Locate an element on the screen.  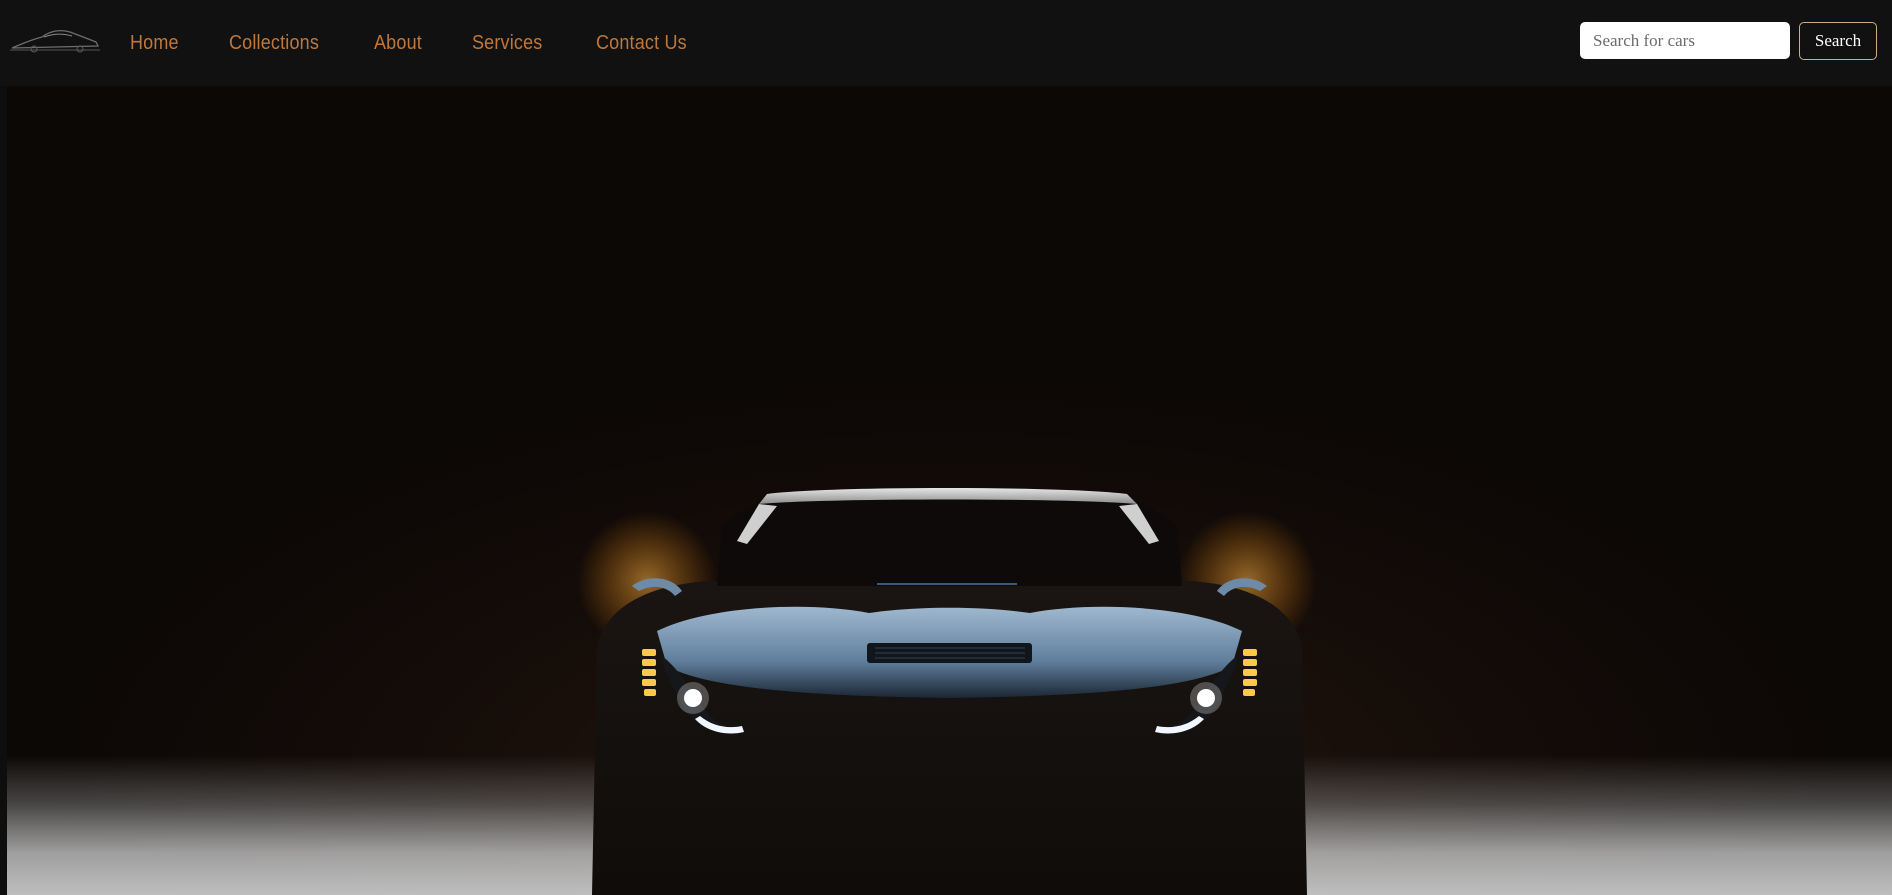
search-input is located at coordinates (1685, 40).